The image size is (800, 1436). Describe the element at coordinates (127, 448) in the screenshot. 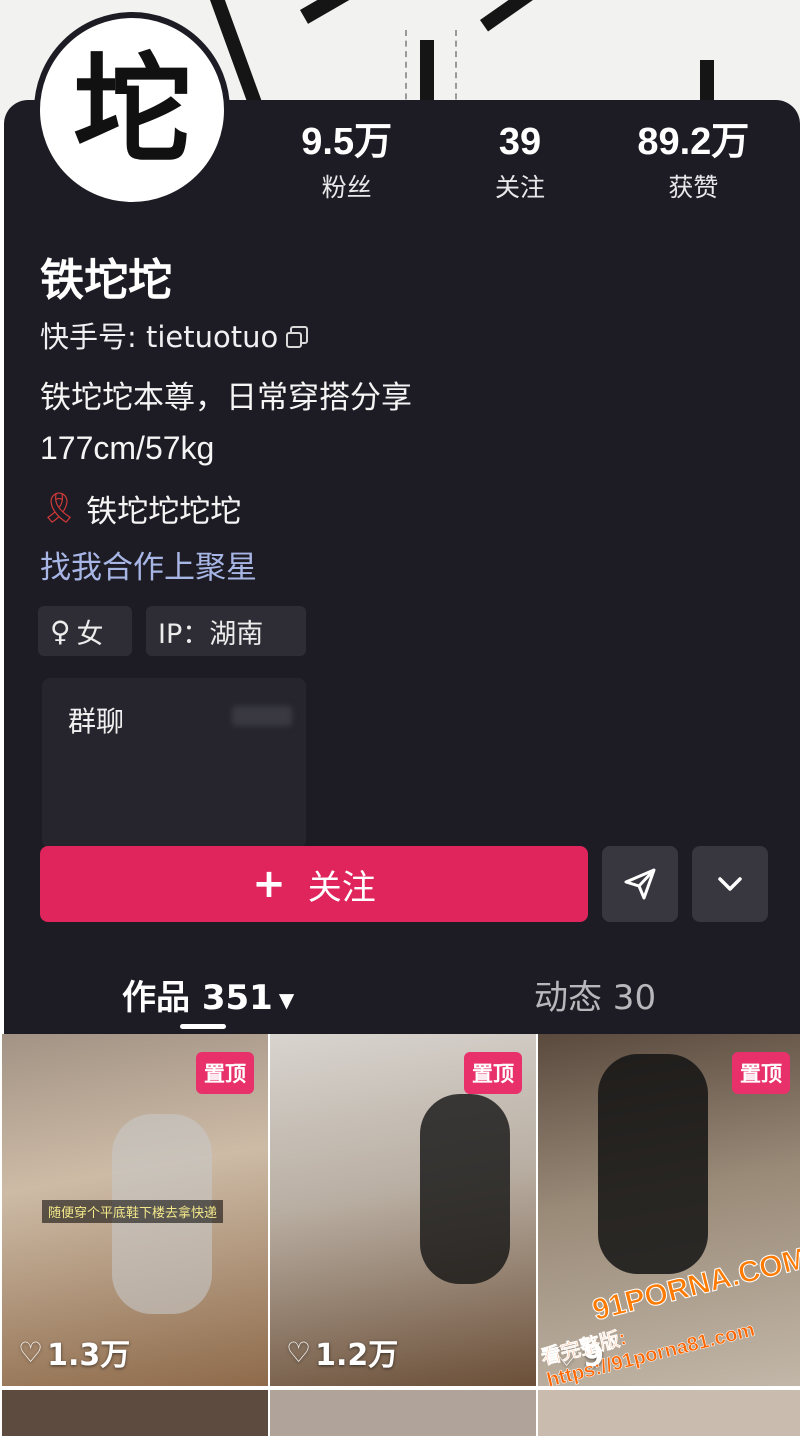

I see `bio-line-2: 177cm/57kg` at that location.